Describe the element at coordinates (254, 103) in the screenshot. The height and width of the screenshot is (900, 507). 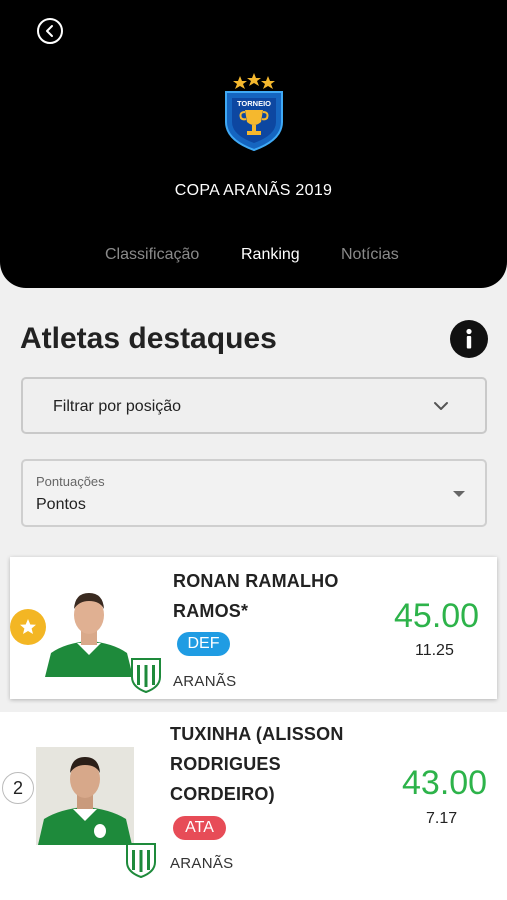
I see `svg-text: TORNEIO` at that location.